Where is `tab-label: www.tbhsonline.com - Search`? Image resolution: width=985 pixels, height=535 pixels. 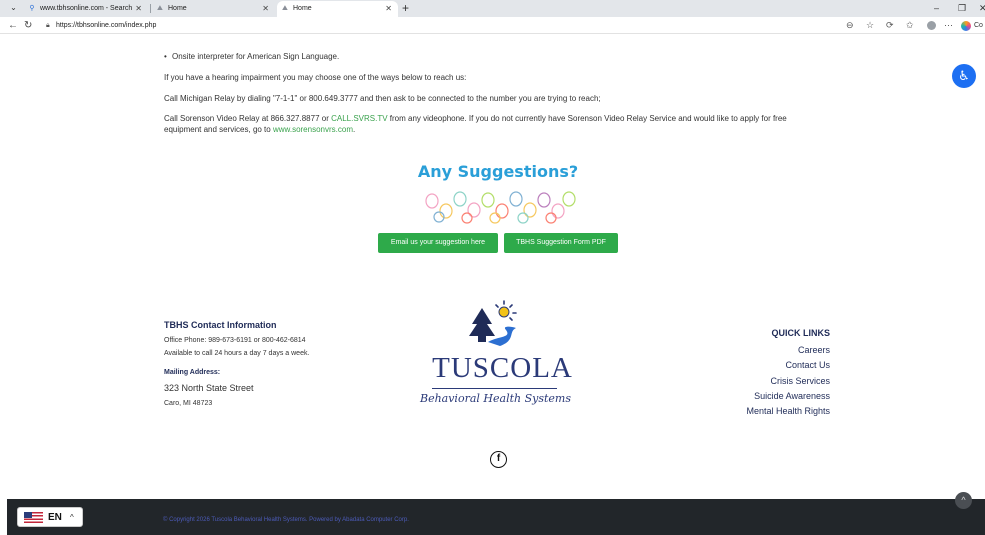
tab-label: www.tbhsonline.com - Search is located at coordinates (86, 8).